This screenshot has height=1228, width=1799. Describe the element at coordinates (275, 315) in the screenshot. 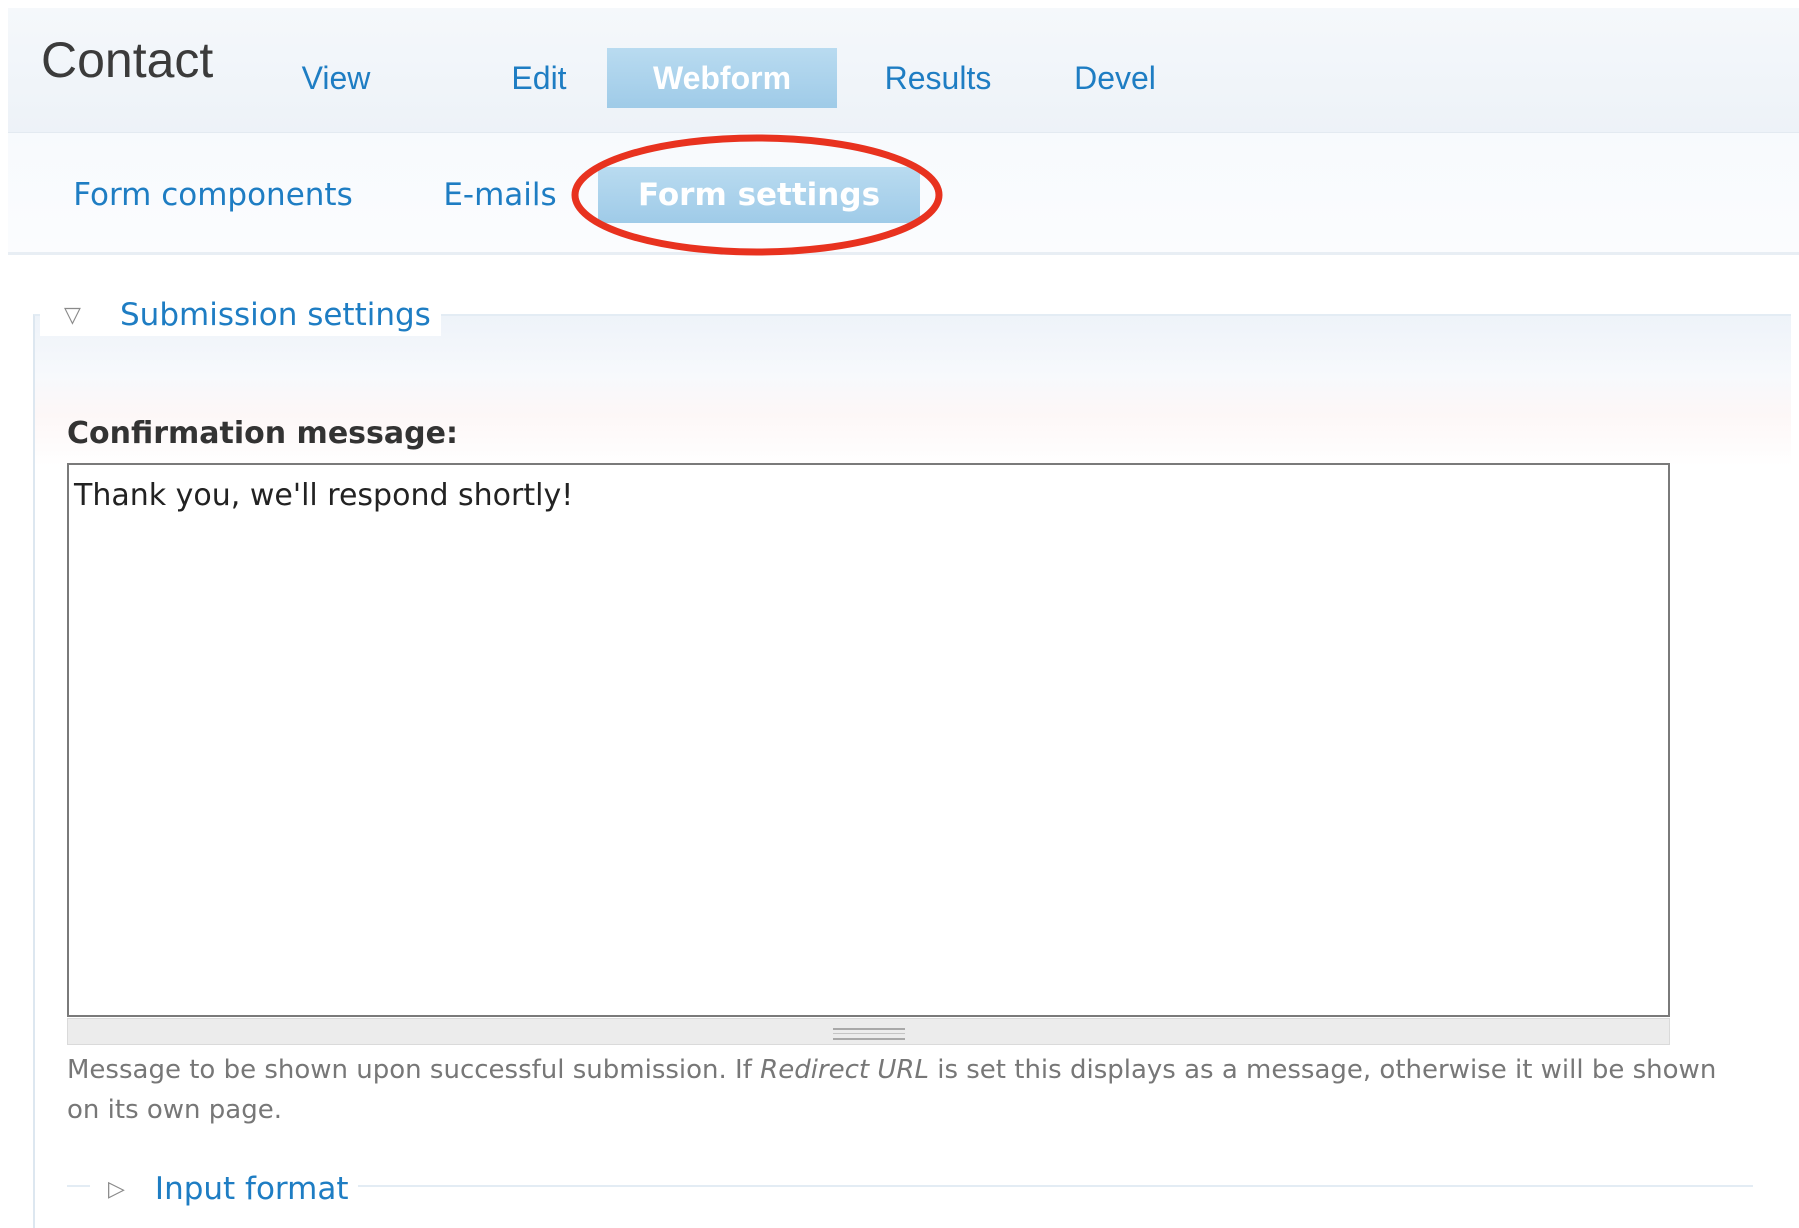

I see `submission-settings-label: Submission settings` at that location.